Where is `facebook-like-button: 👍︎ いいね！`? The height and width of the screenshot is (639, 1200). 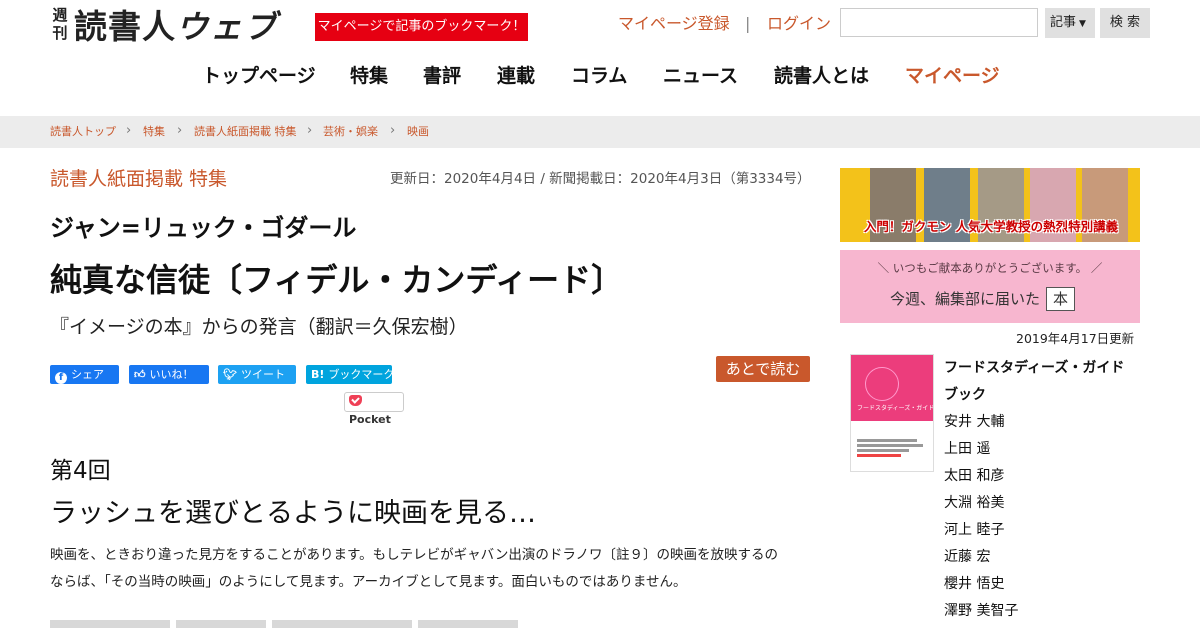
facebook-like-button: 👍︎ いいね！ is located at coordinates (169, 374).